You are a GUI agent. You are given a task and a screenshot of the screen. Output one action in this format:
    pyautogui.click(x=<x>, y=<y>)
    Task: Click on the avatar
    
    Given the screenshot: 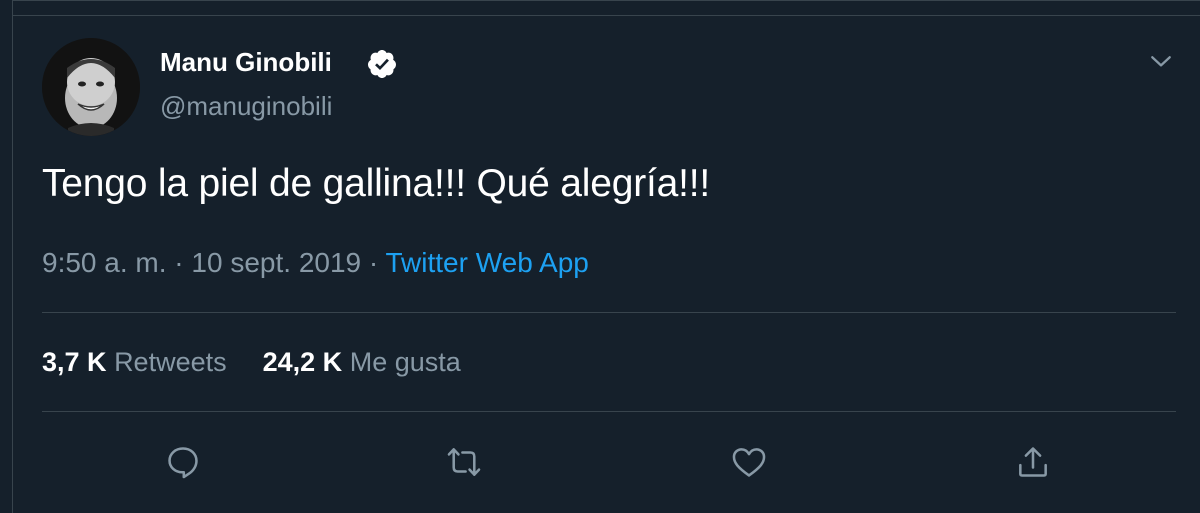 What is the action you would take?
    pyautogui.click(x=91, y=87)
    